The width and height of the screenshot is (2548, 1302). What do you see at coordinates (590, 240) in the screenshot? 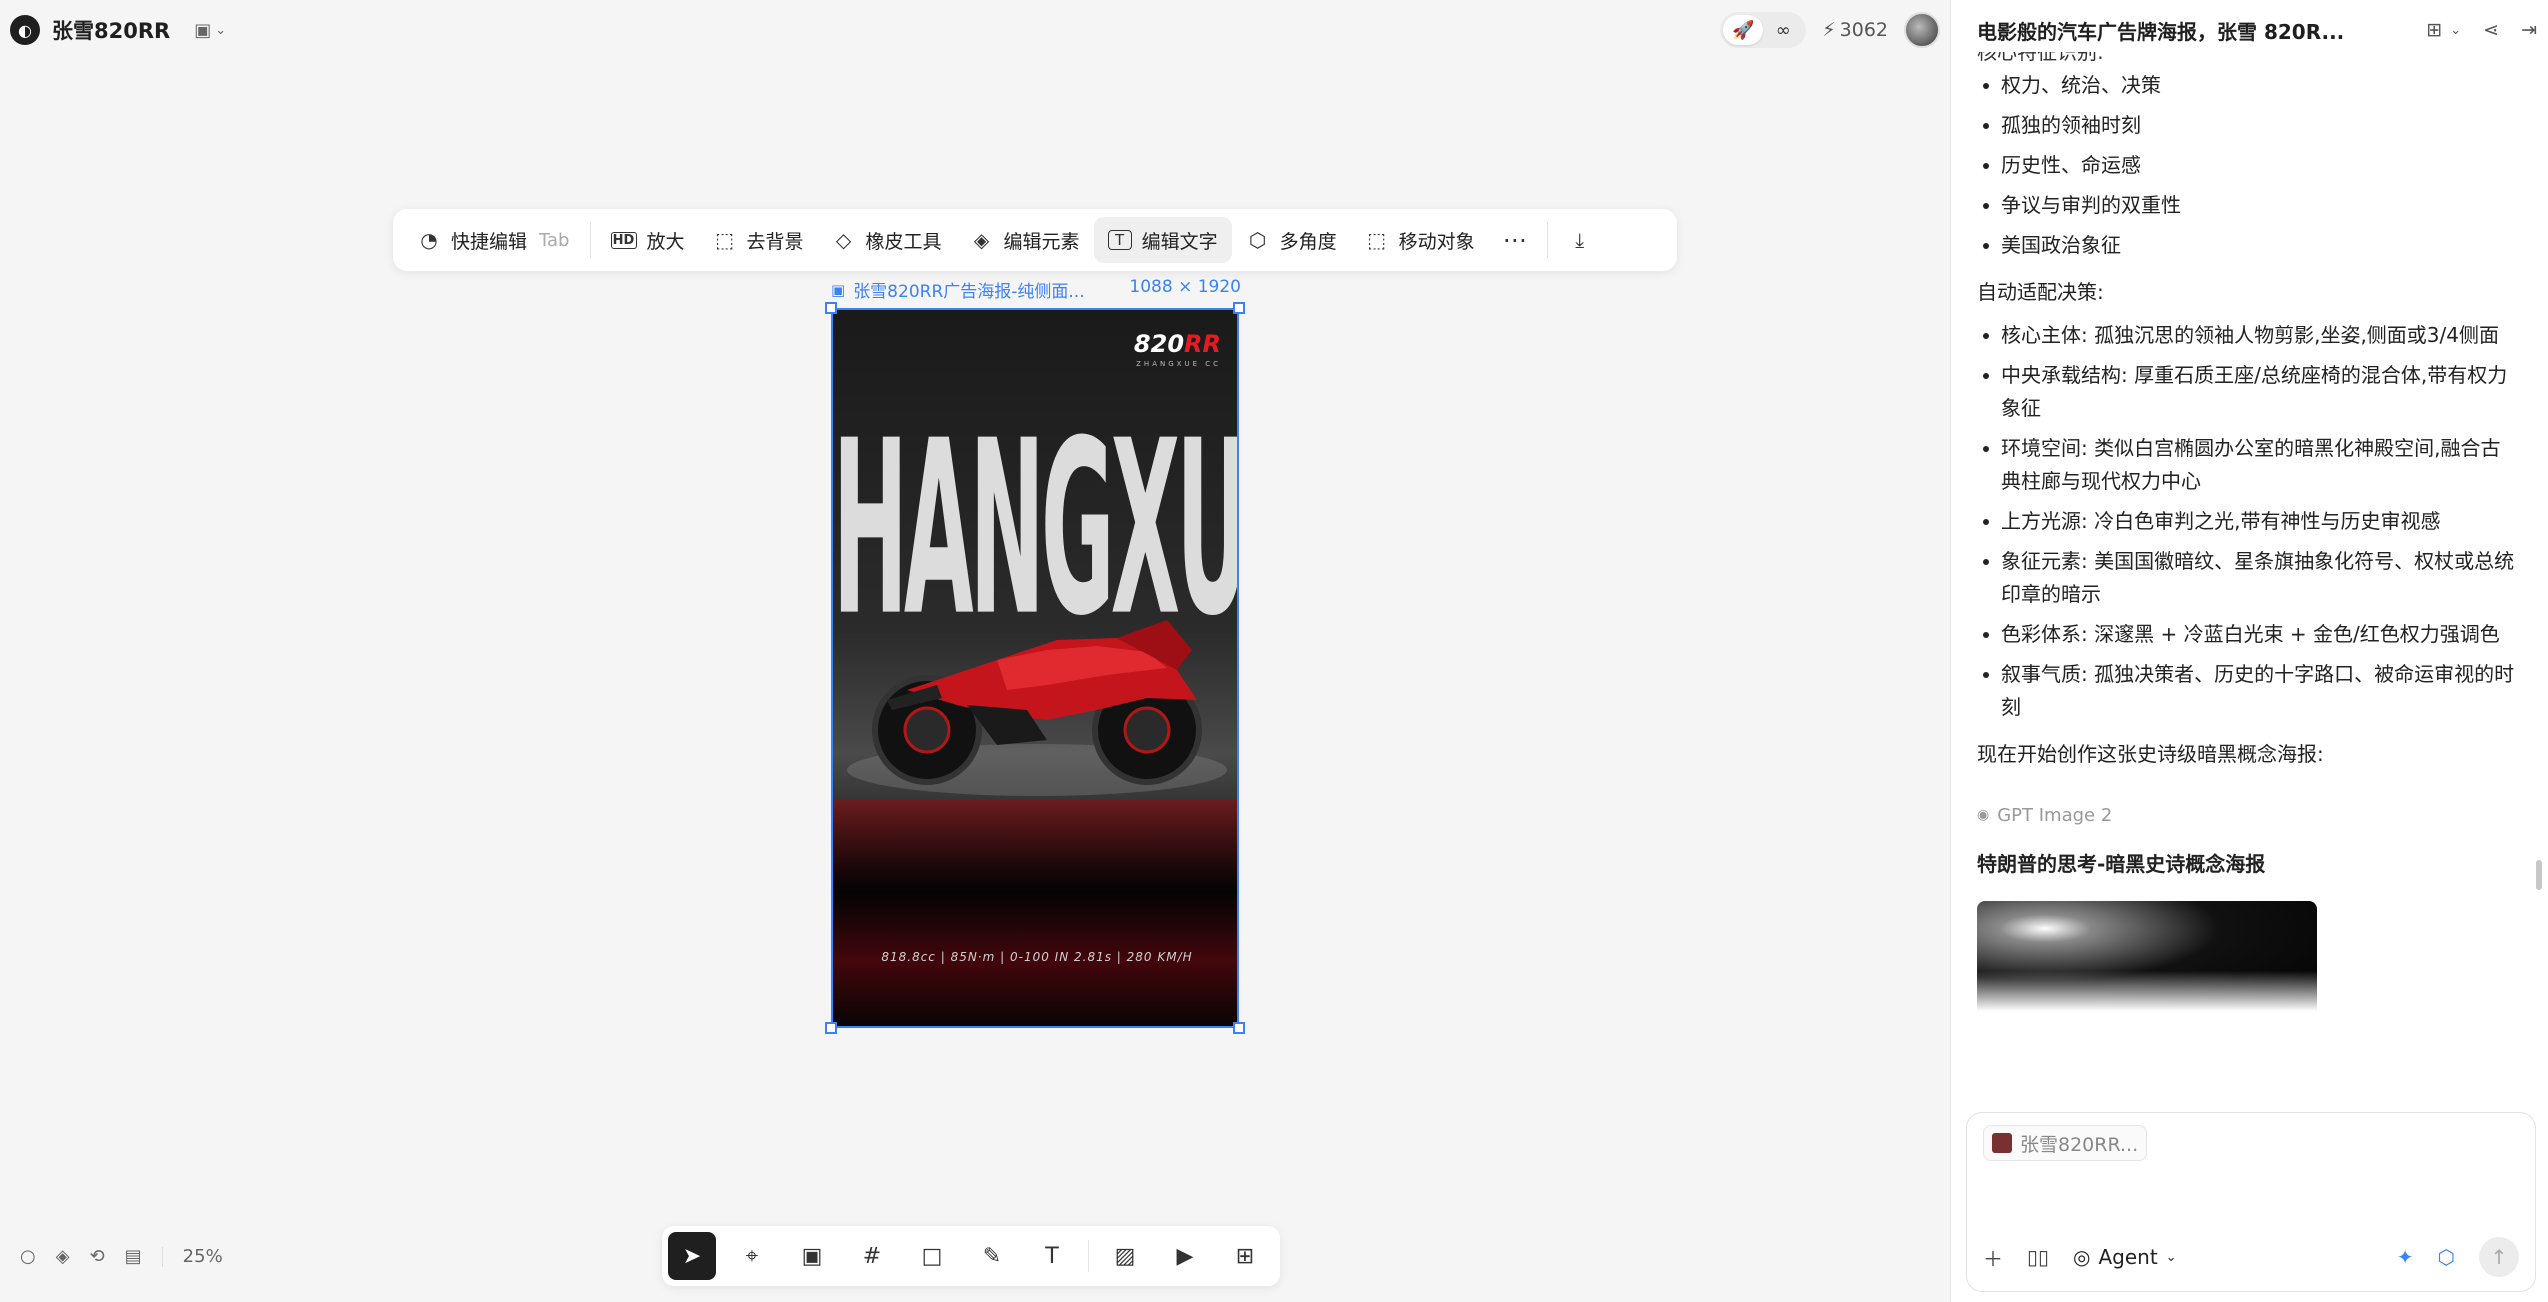
I see `toolbar-divider` at bounding box center [590, 240].